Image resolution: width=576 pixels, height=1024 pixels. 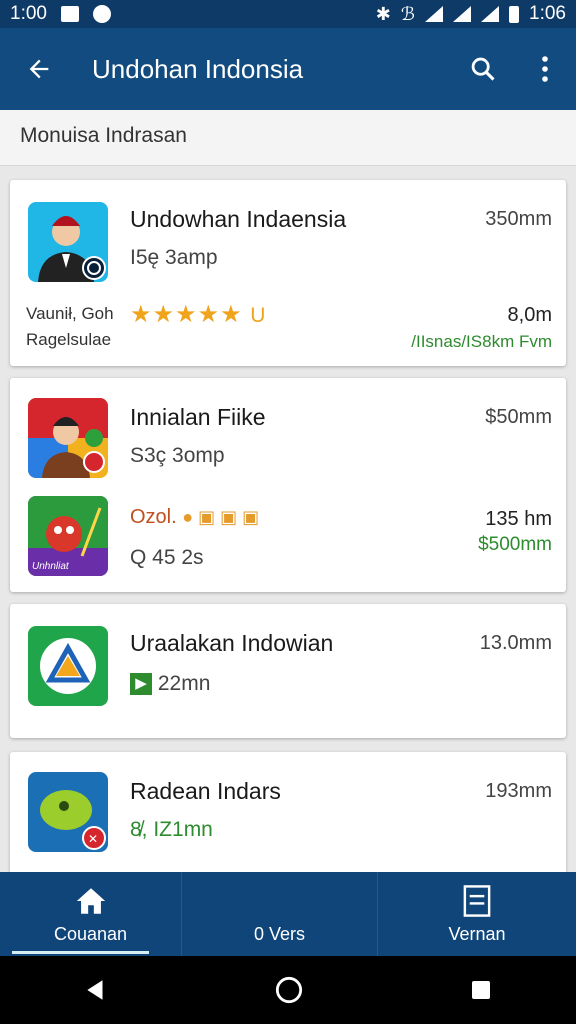 What do you see at coordinates (167, 557) in the screenshot?
I see `sub-meta: Q 45 2s` at bounding box center [167, 557].